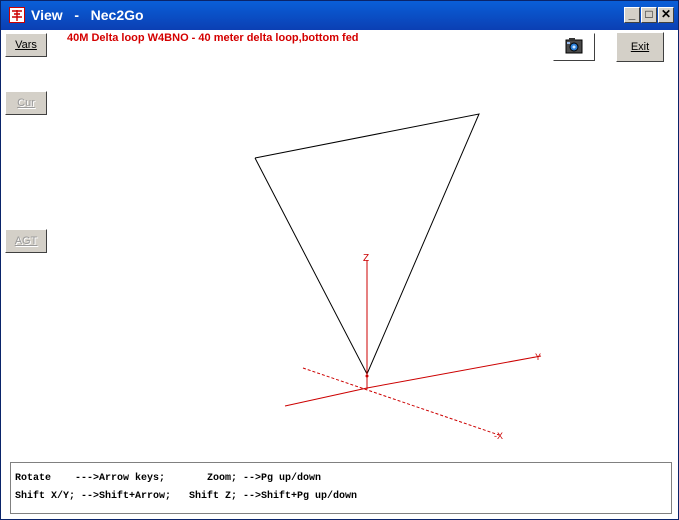 The width and height of the screenshot is (679, 520). What do you see at coordinates (632, 15) in the screenshot?
I see `minimize-button: _` at bounding box center [632, 15].